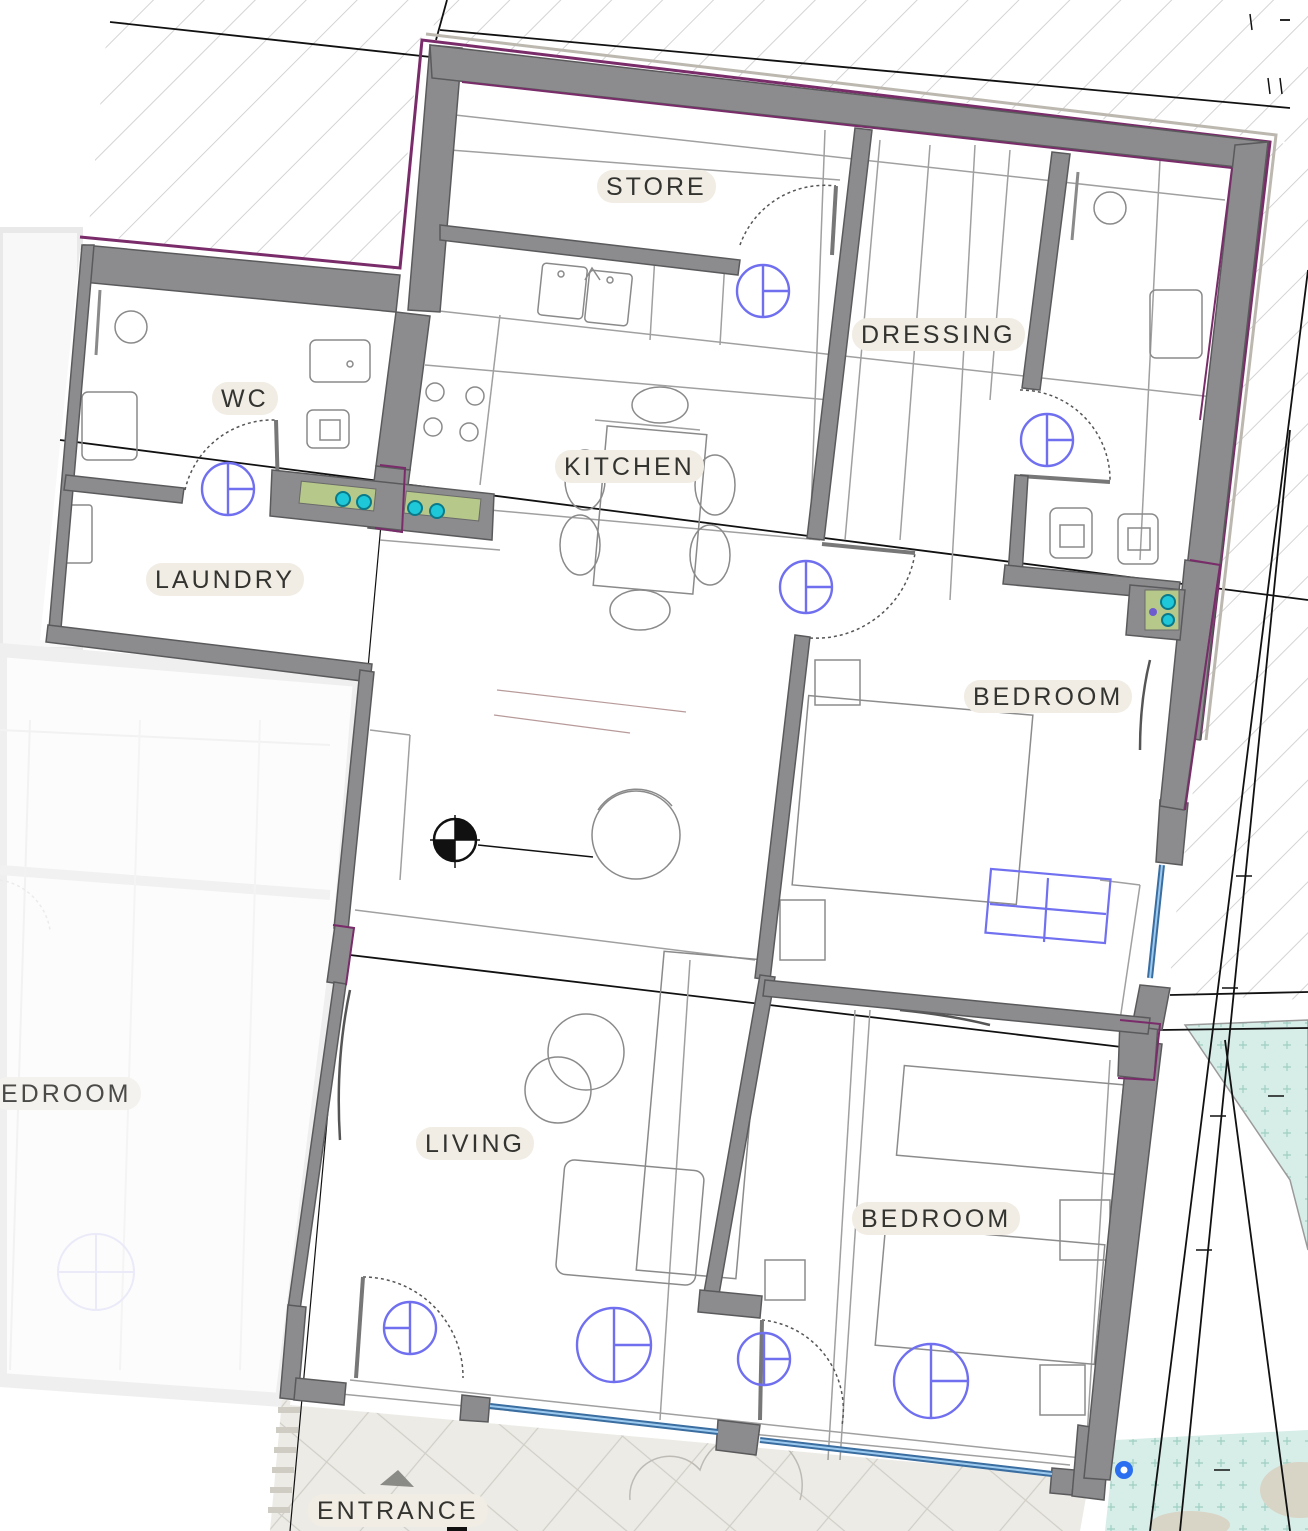 The image size is (1308, 1531). I want to click on room-label-laundry: LAUNDRY, so click(225, 579).